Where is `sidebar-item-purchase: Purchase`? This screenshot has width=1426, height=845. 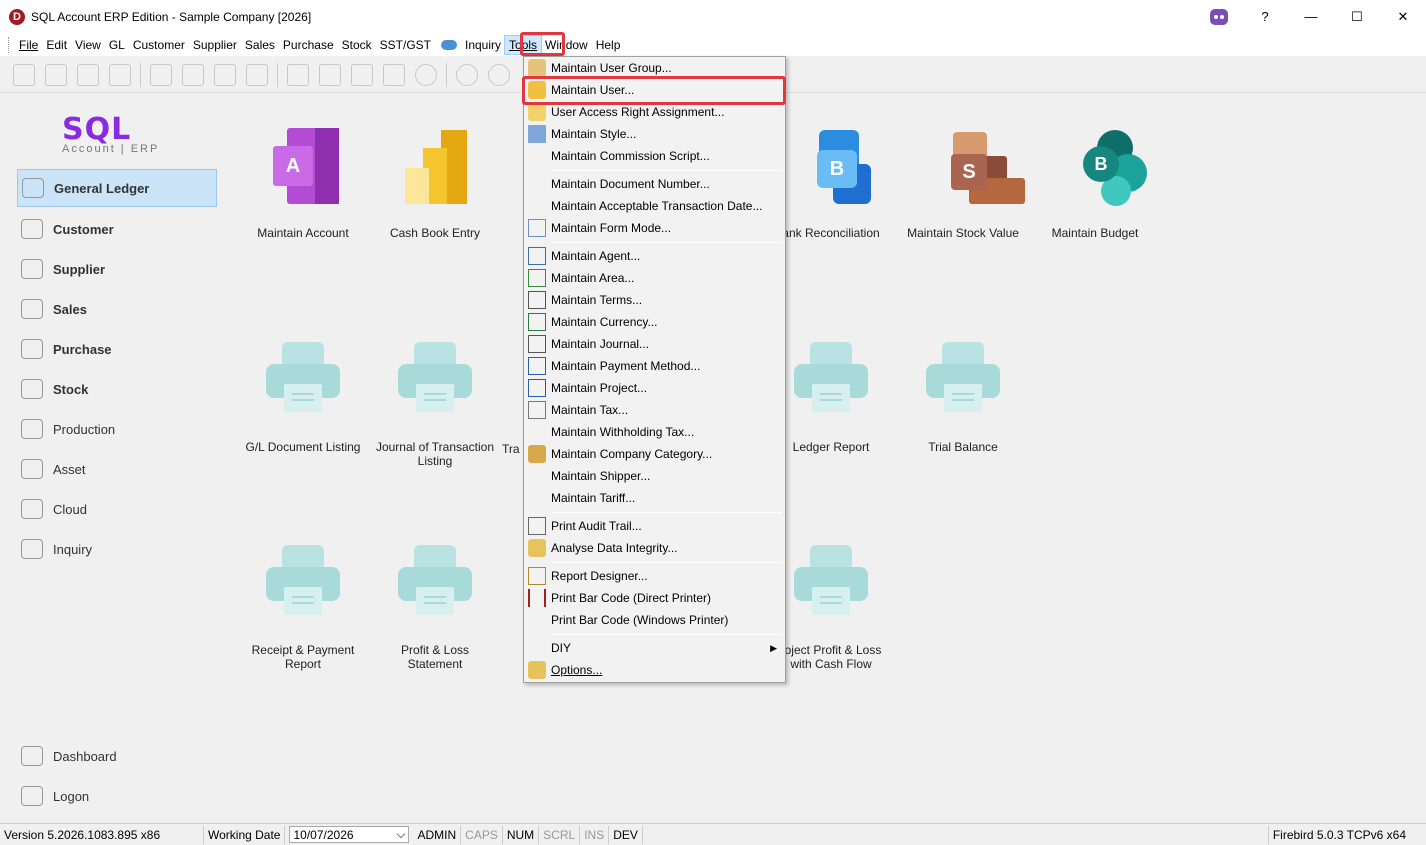
sidebar-item-purchase: Purchase is located at coordinates (117, 349).